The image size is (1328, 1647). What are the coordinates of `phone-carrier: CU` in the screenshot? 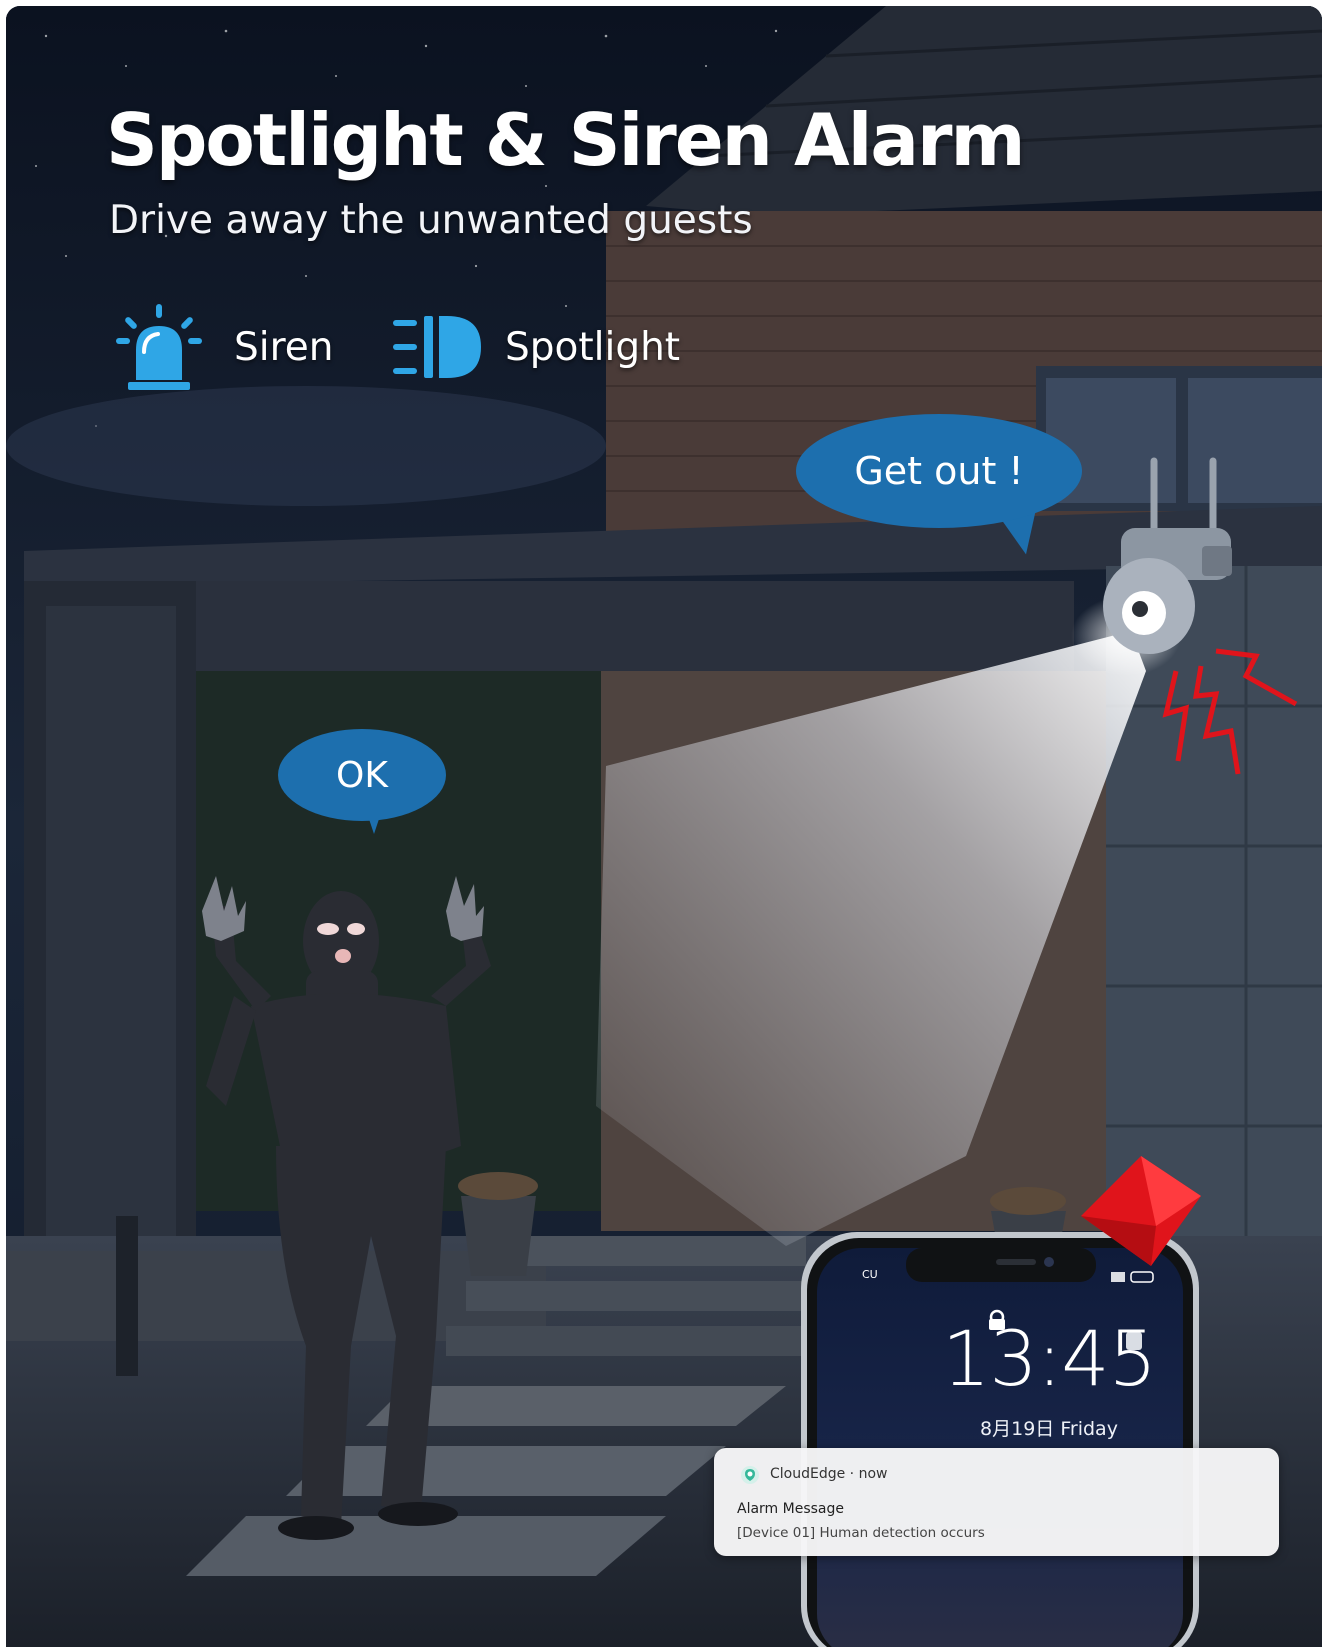 It's located at (870, 1274).